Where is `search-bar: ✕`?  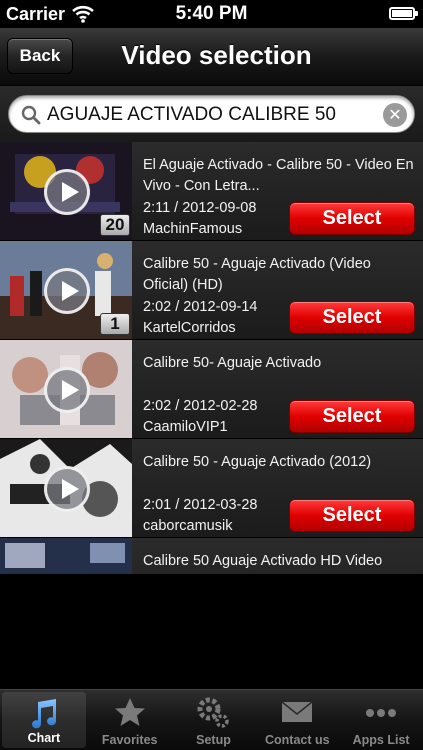 search-bar: ✕ is located at coordinates (211, 114).